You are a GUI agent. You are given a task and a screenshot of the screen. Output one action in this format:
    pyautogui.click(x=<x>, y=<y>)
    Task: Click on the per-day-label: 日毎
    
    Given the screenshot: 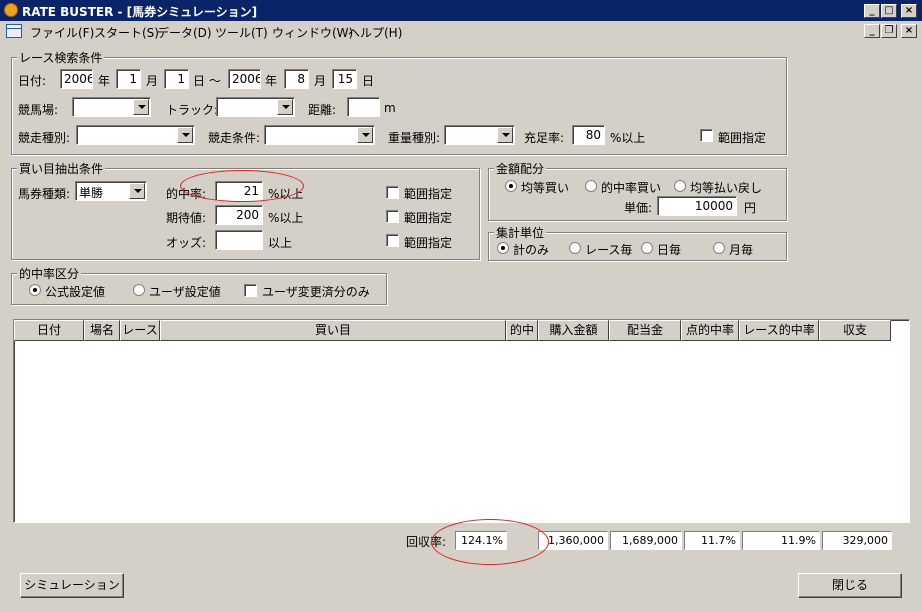 What is the action you would take?
    pyautogui.click(x=669, y=250)
    